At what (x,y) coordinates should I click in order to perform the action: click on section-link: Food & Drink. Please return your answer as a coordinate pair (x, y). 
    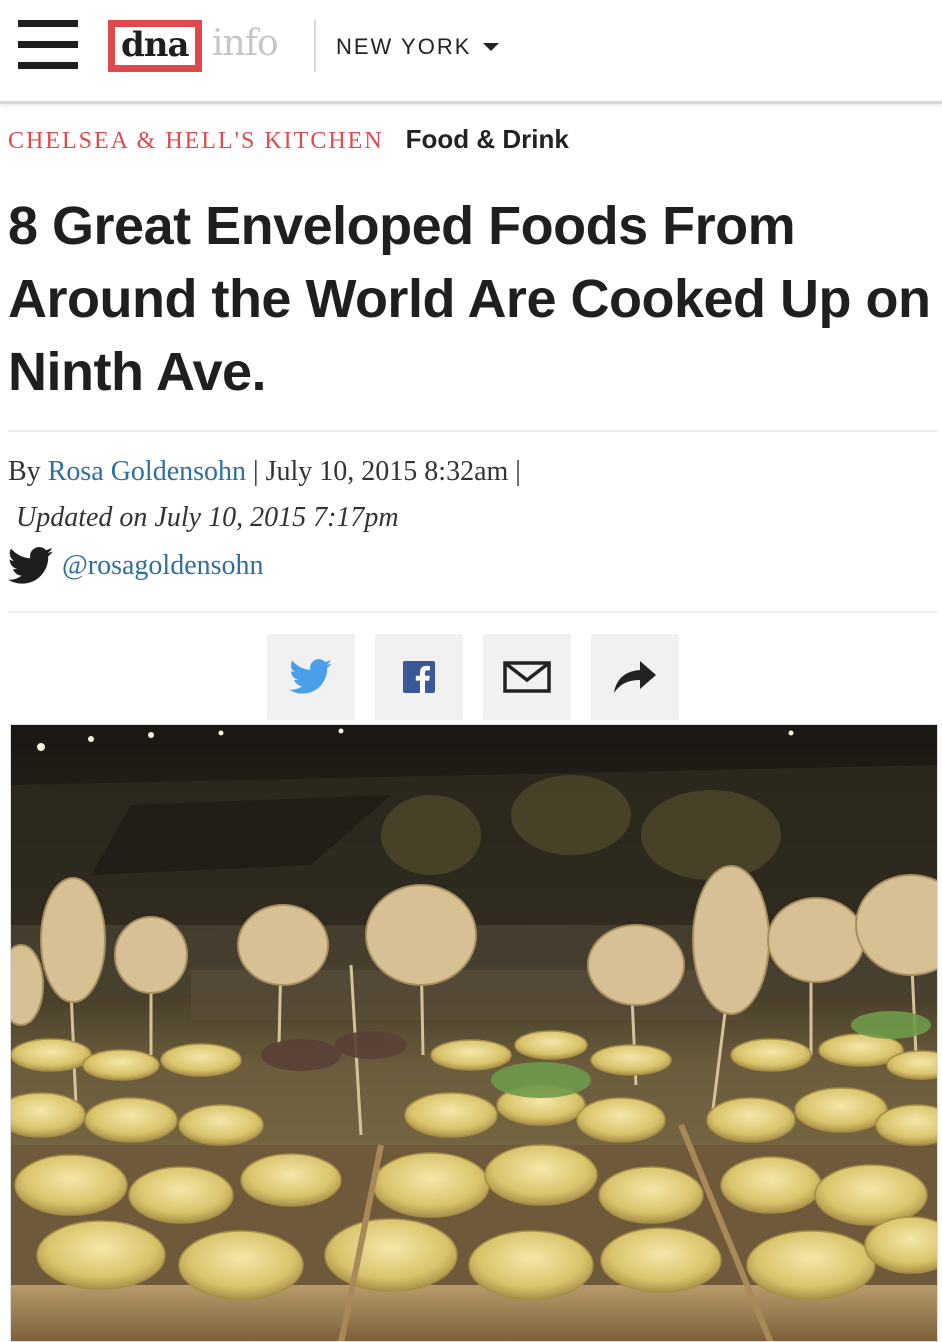
    Looking at the image, I should click on (487, 139).